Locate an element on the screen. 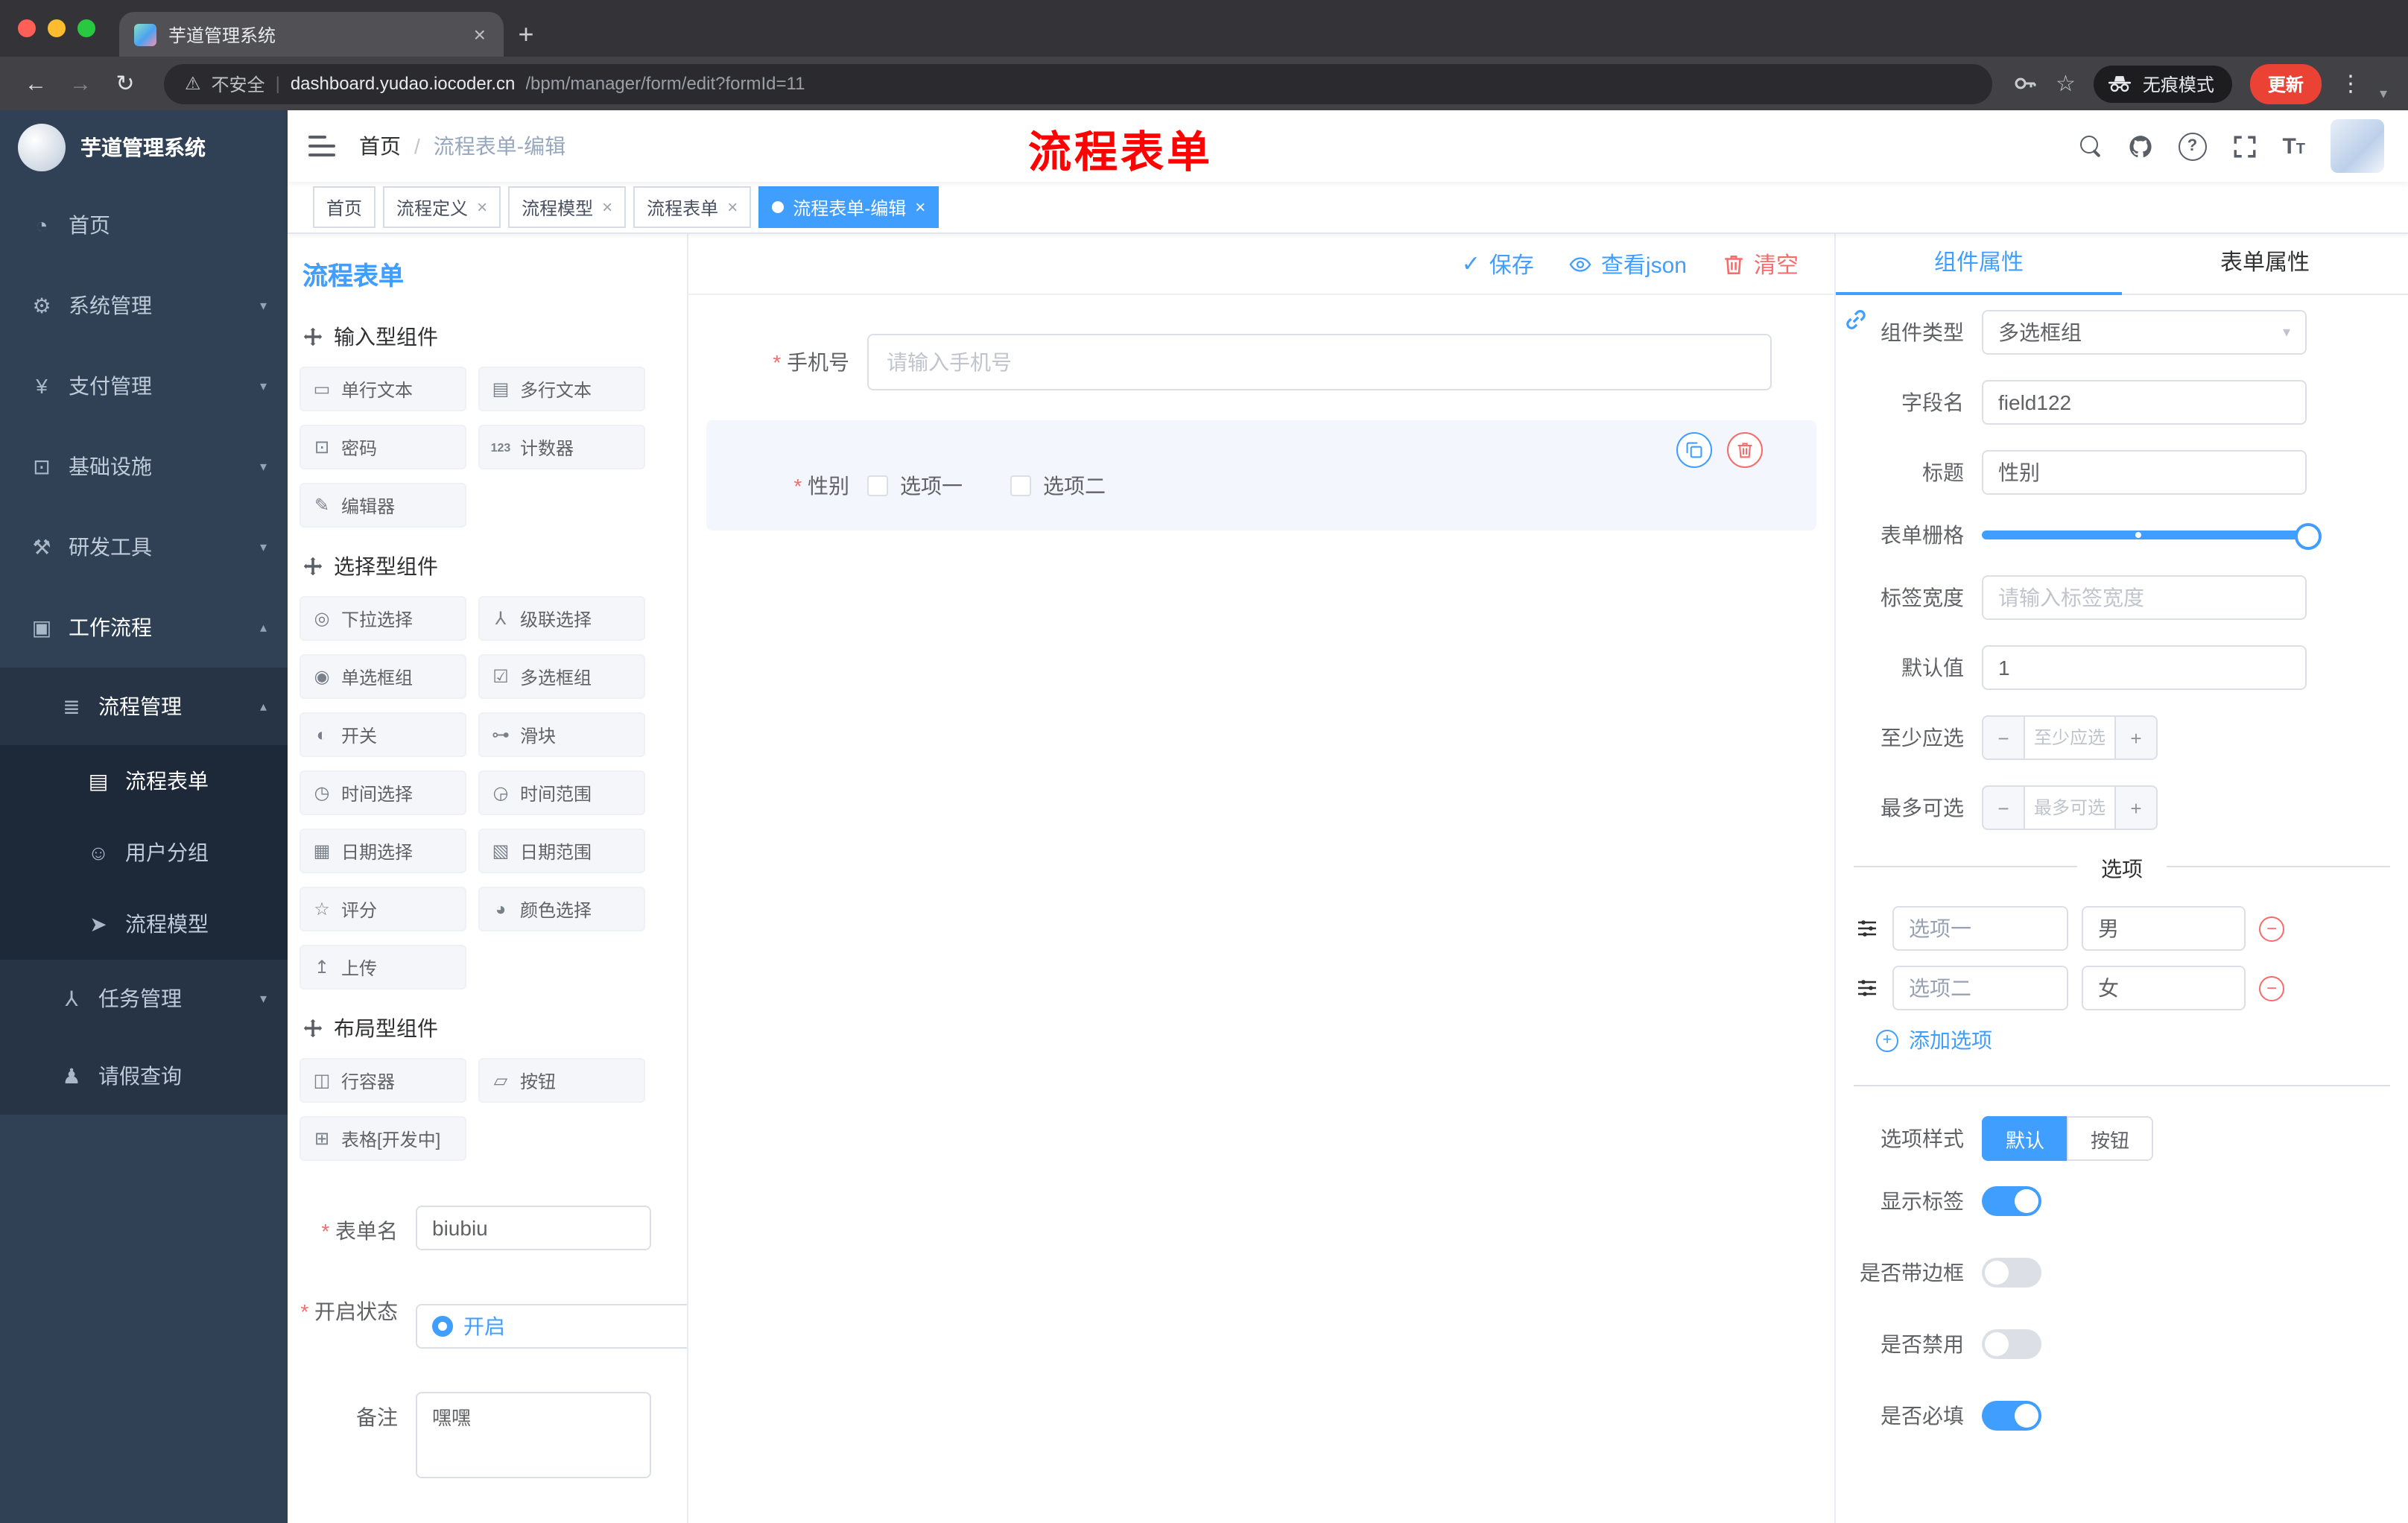 The image size is (2408, 1523). delete-component-button is located at coordinates (1745, 450).